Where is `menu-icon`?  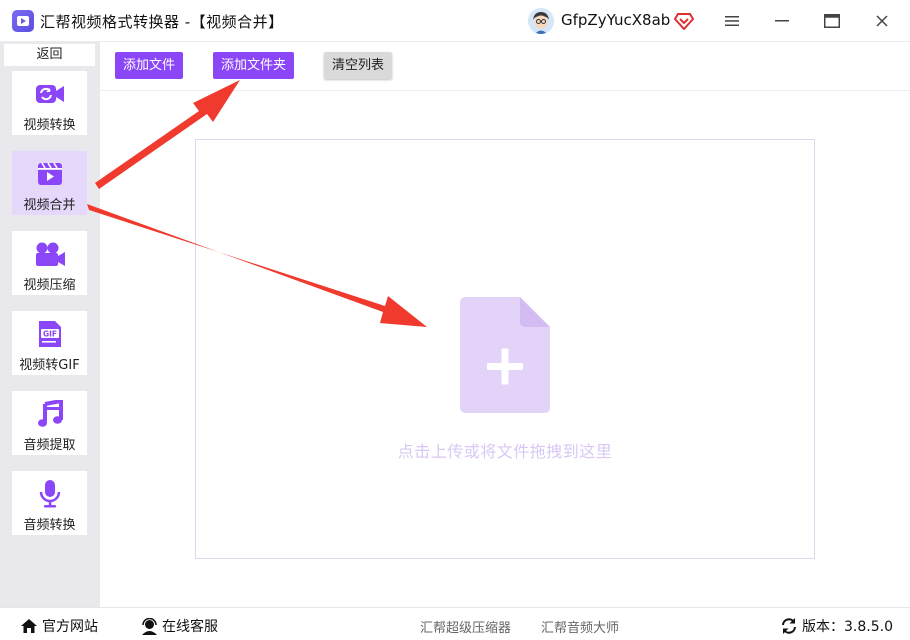
menu-icon is located at coordinates (732, 21).